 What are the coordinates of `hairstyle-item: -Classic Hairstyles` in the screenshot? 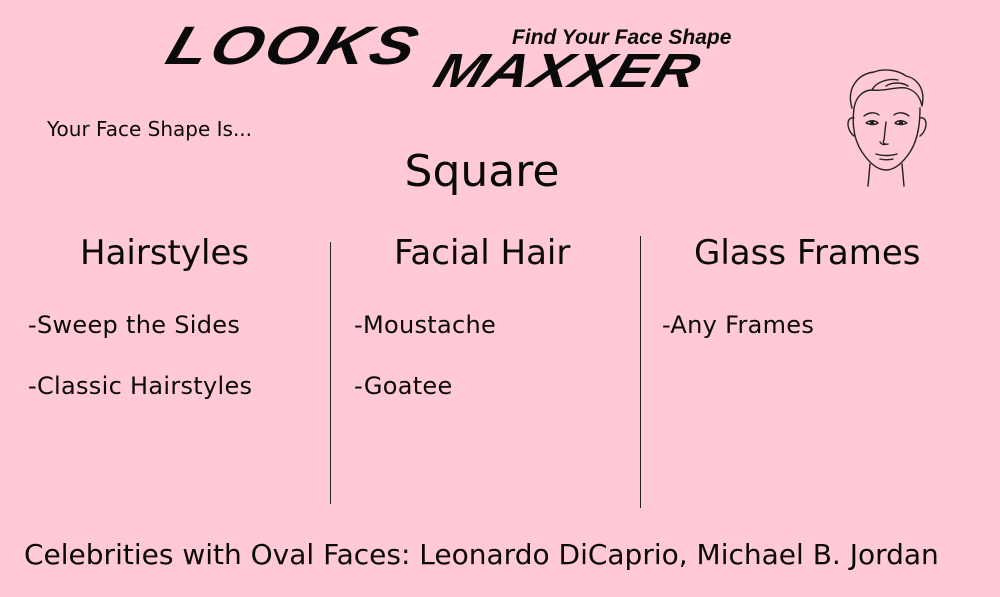 It's located at (140, 386).